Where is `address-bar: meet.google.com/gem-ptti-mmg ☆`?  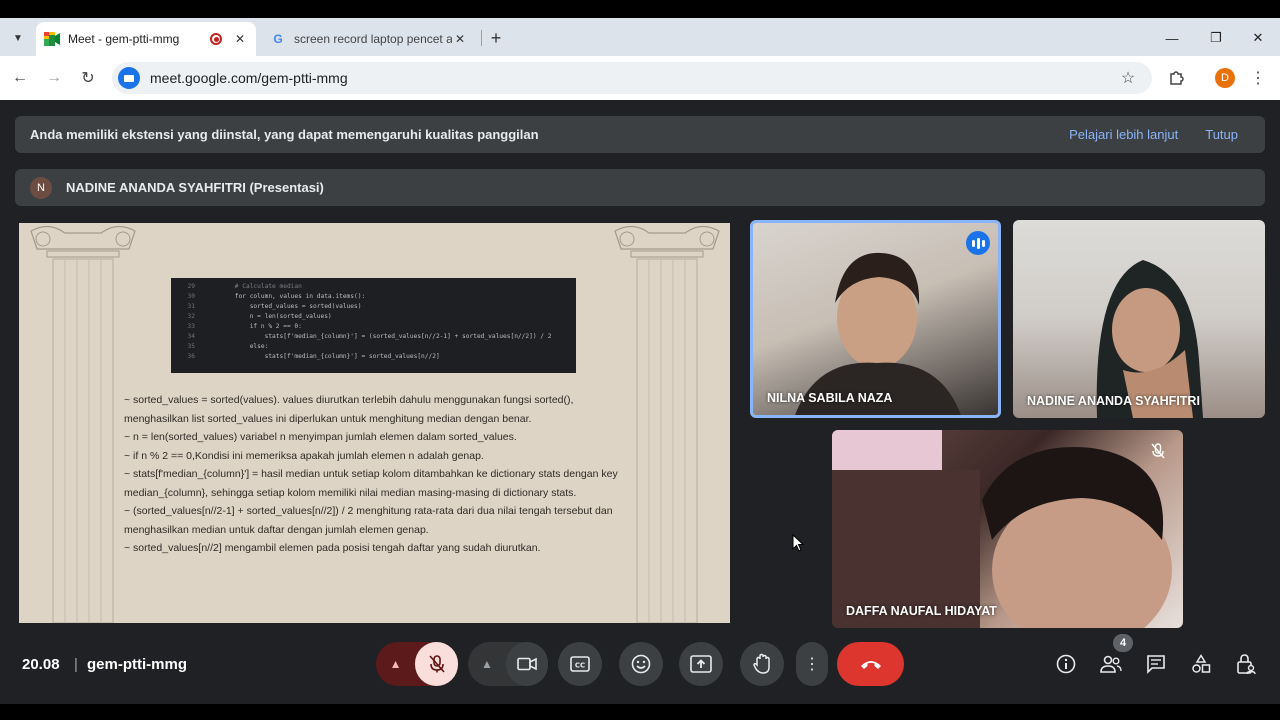 address-bar: meet.google.com/gem-ptti-mmg ☆ is located at coordinates (632, 78).